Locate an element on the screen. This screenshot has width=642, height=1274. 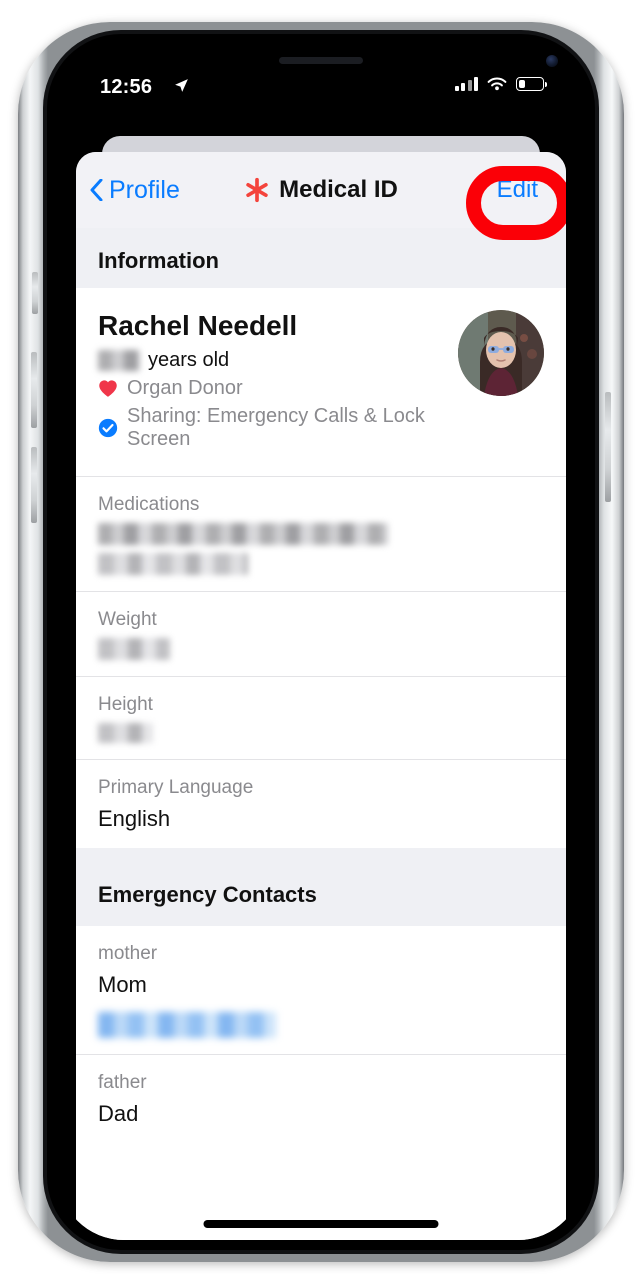
wifi-icon is located at coordinates (497, 84).